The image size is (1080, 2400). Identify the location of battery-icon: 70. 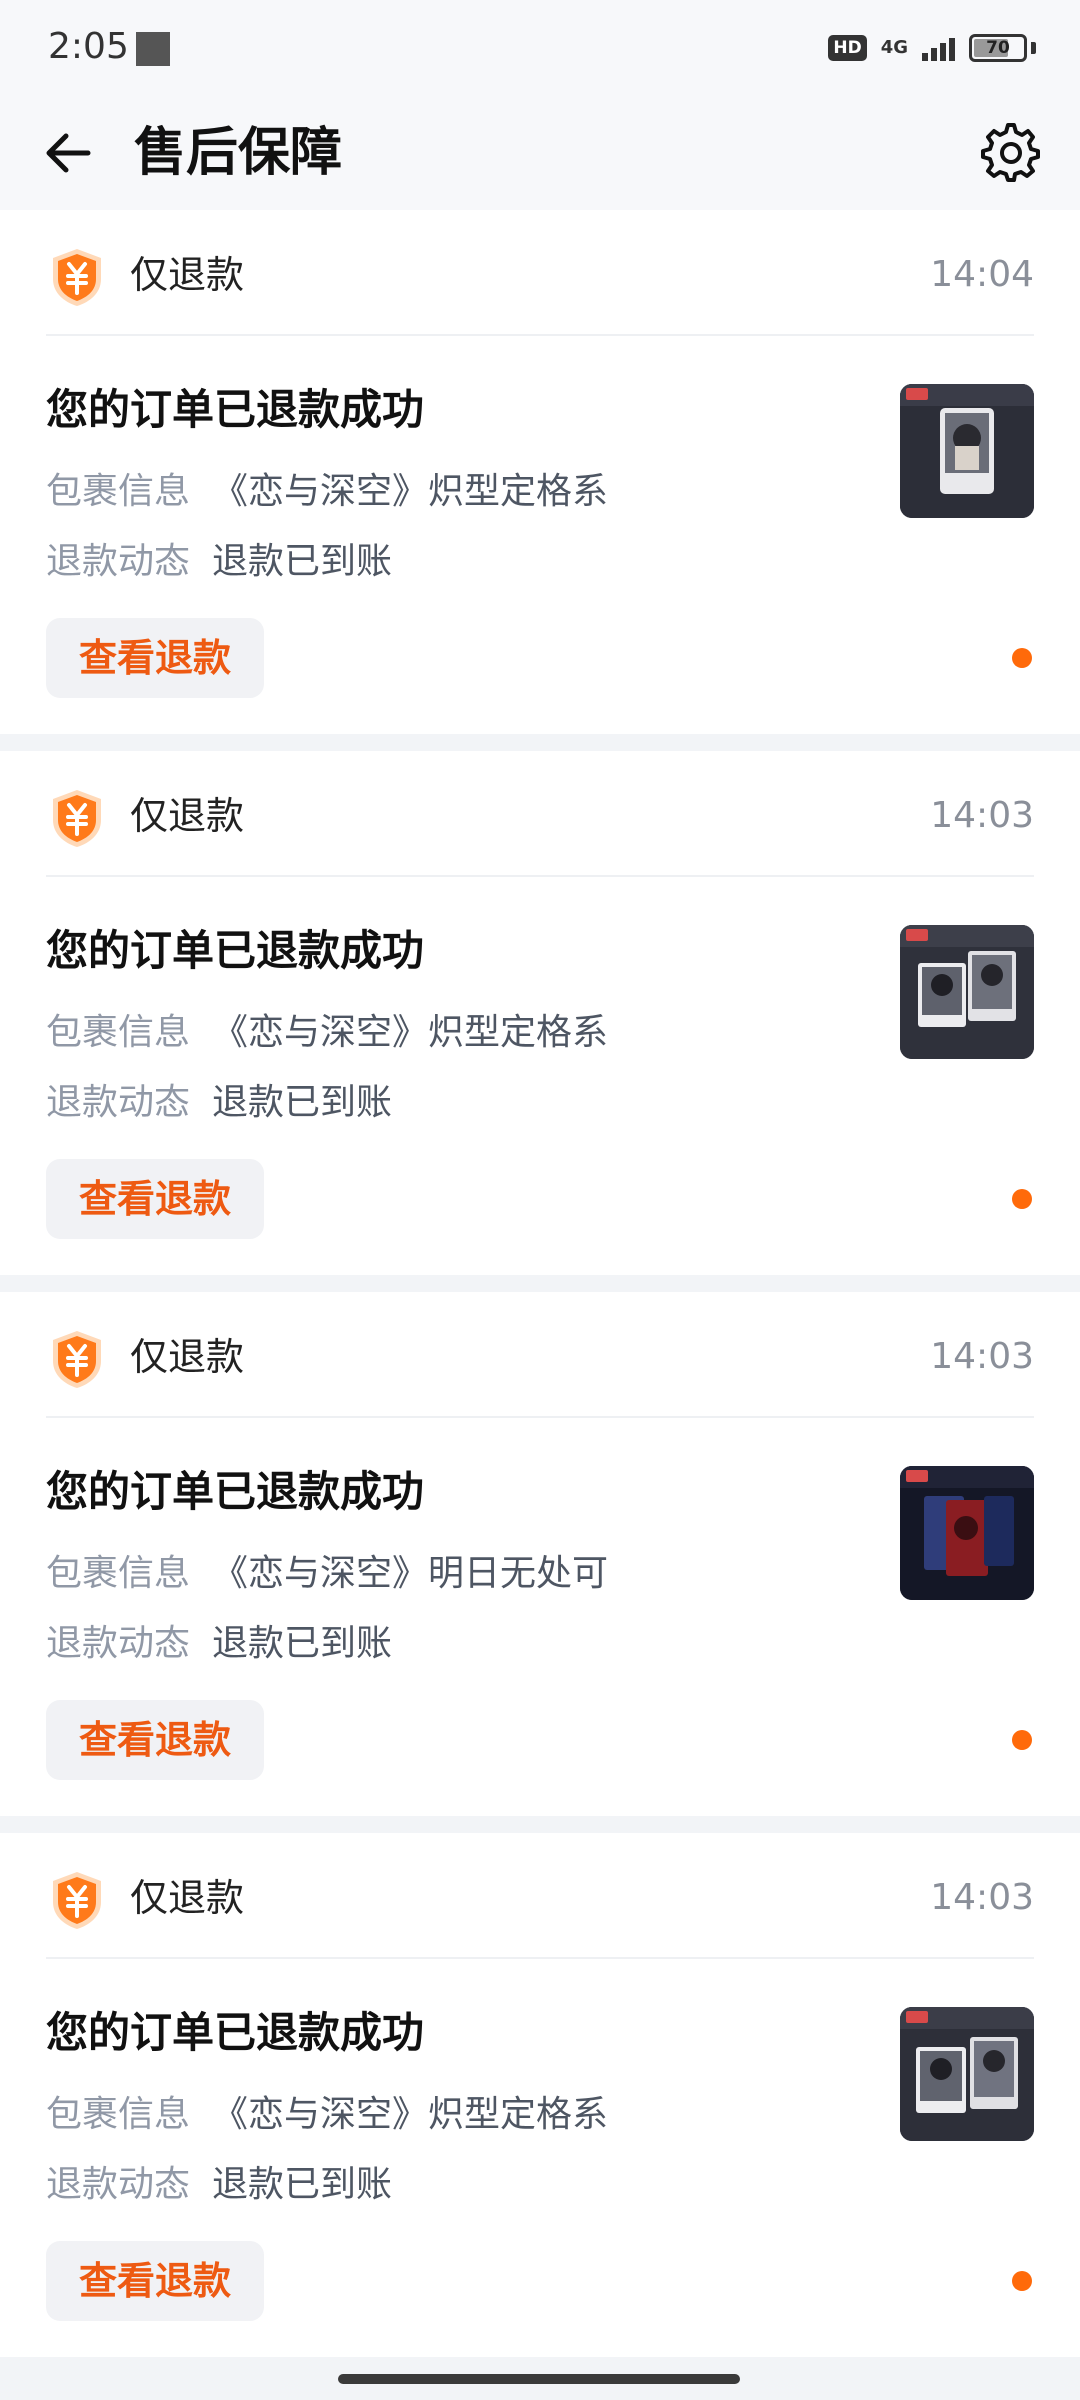
(998, 48).